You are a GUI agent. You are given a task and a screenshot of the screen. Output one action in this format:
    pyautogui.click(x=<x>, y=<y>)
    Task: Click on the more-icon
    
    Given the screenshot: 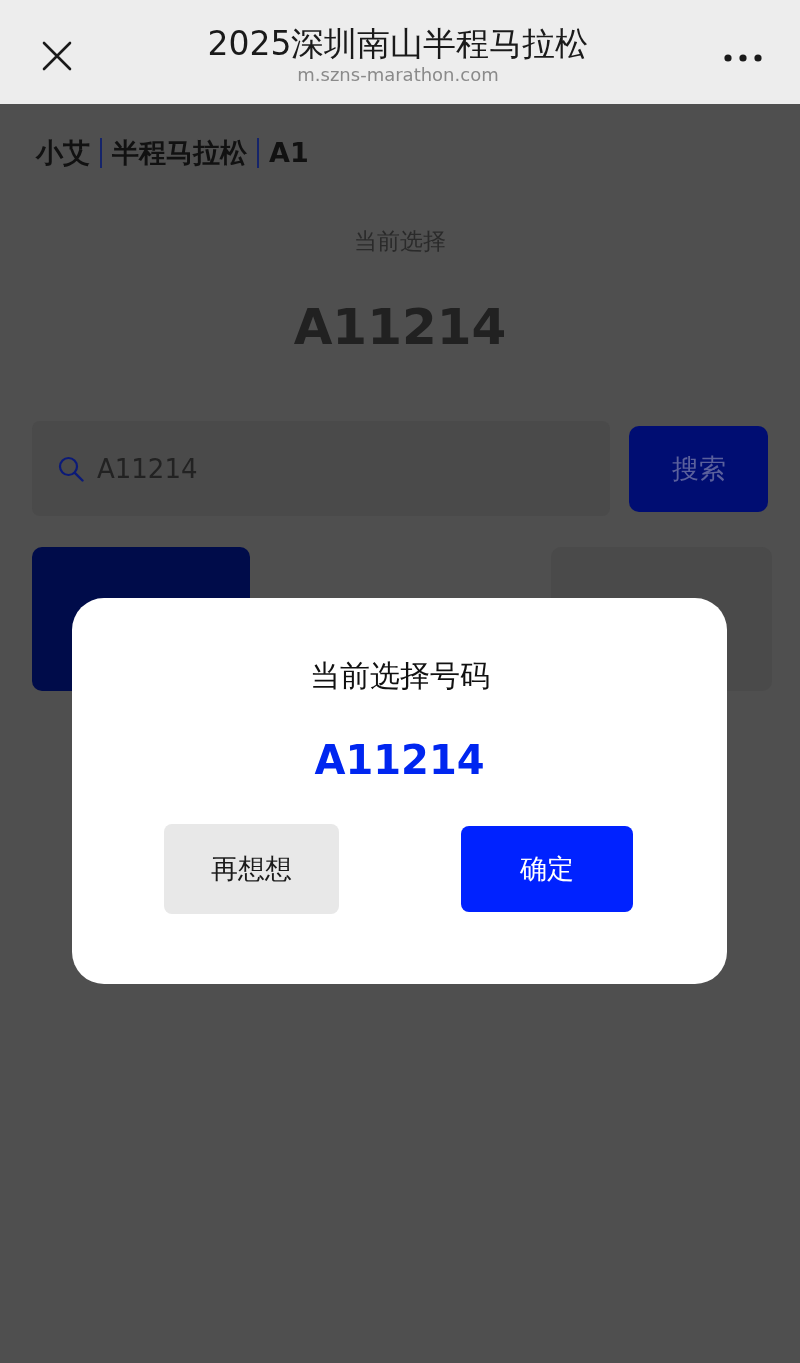 What is the action you would take?
    pyautogui.click(x=743, y=58)
    